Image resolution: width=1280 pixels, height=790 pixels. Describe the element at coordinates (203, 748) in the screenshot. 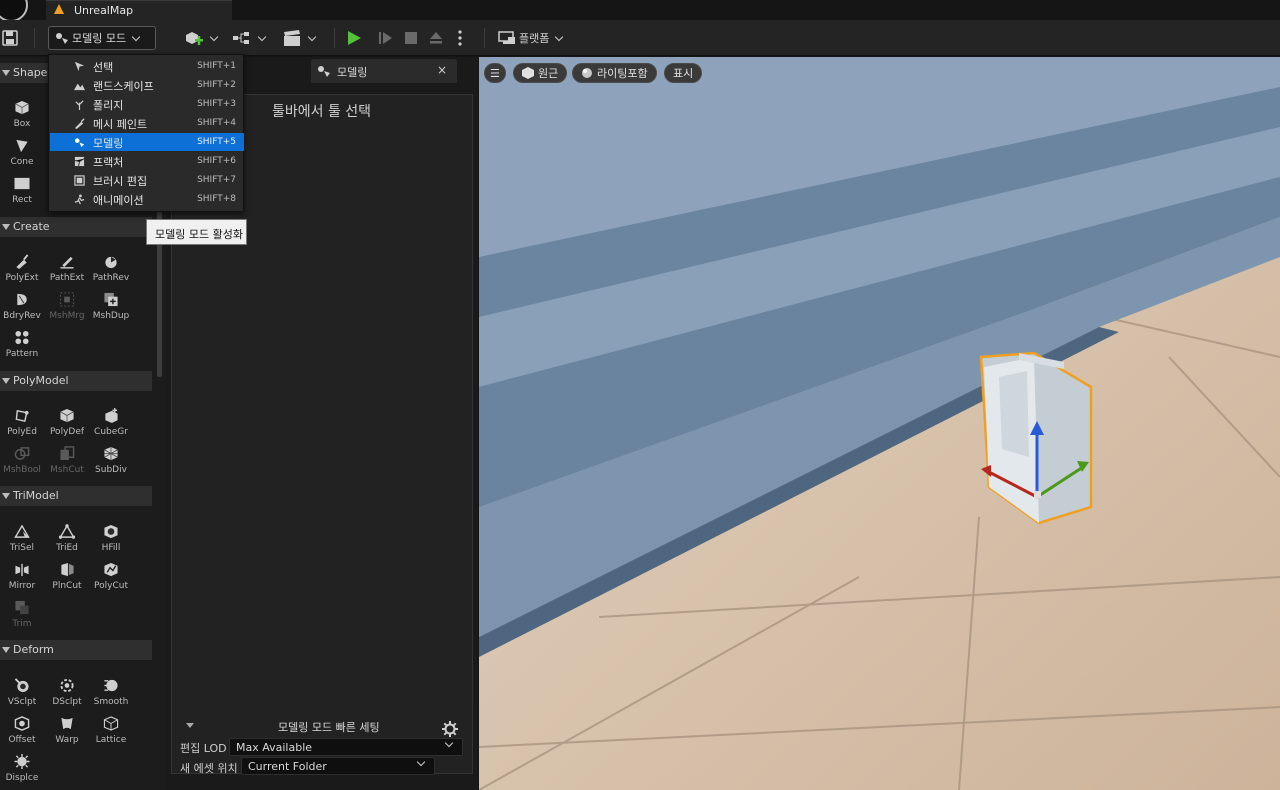

I see `lod-label: 편집 LOD` at that location.